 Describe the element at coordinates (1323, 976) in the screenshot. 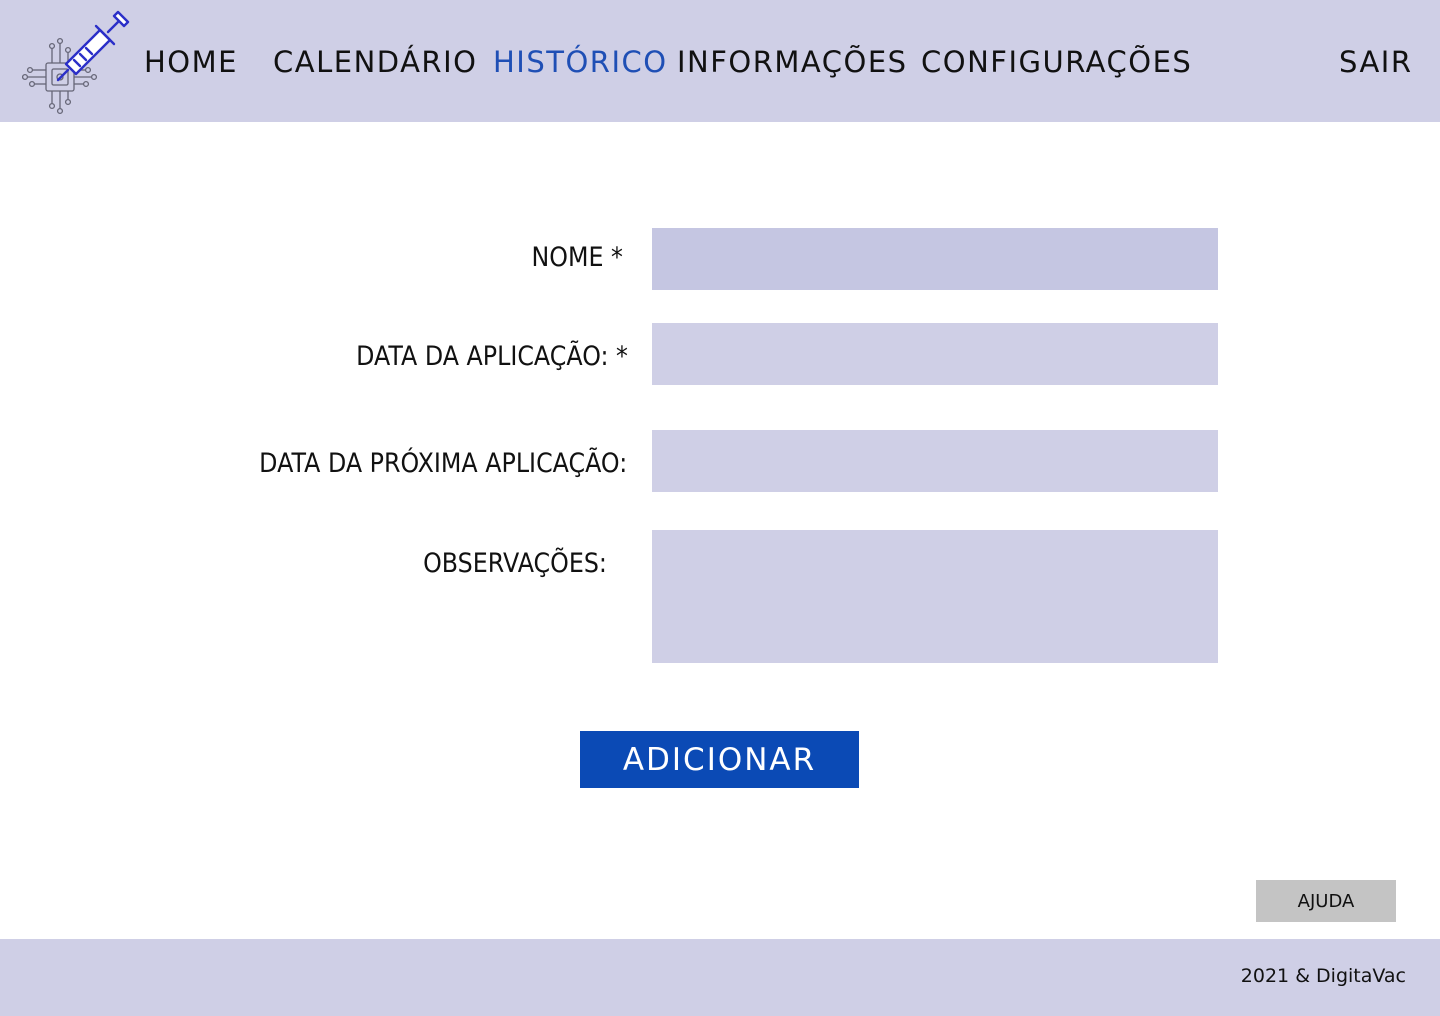

I see `copyright-text: 2021 & DigitaVac` at that location.